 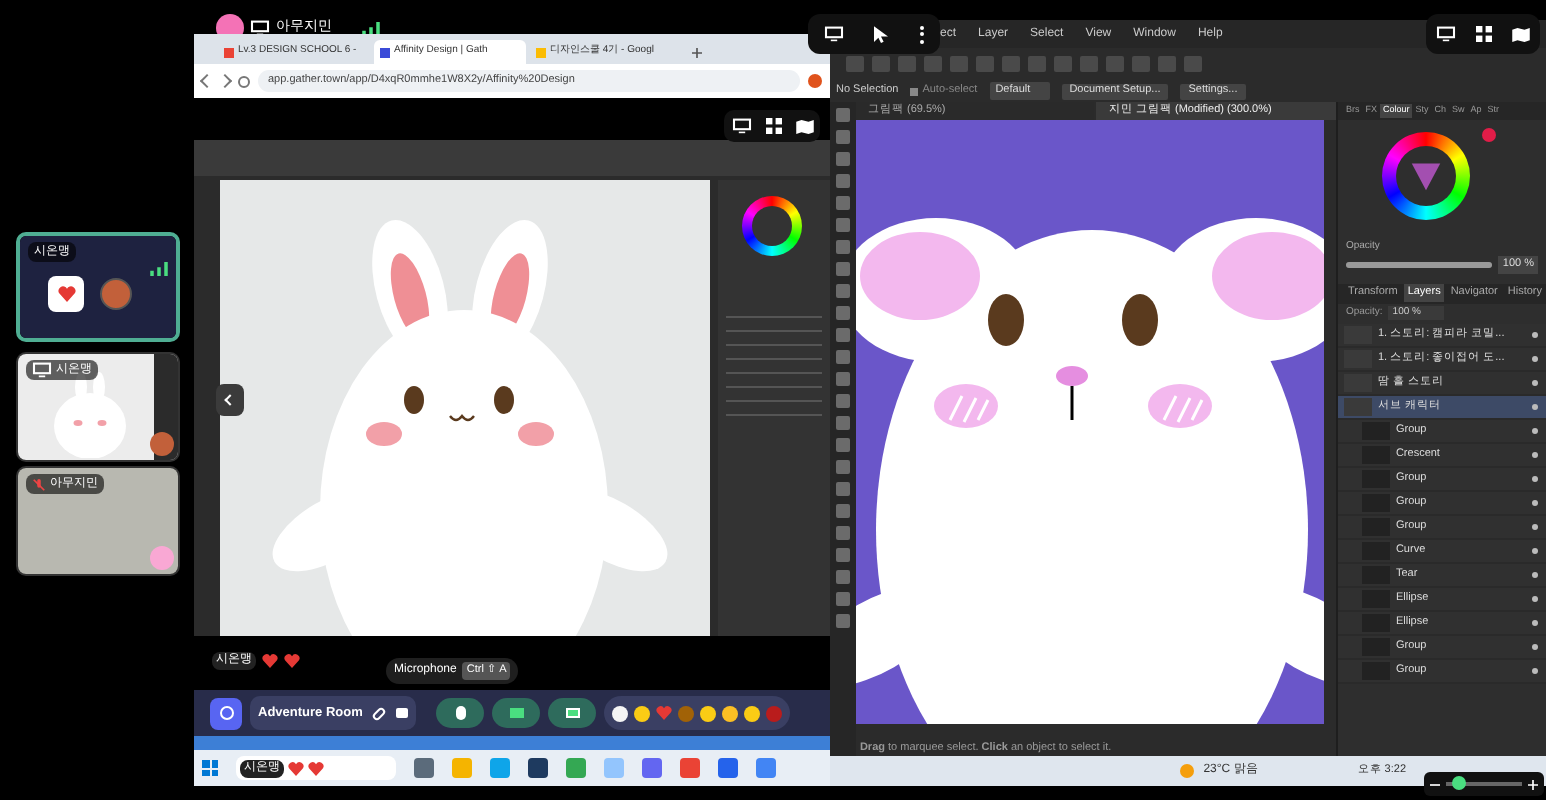 I want to click on chevron-icon, so click(x=230, y=400).